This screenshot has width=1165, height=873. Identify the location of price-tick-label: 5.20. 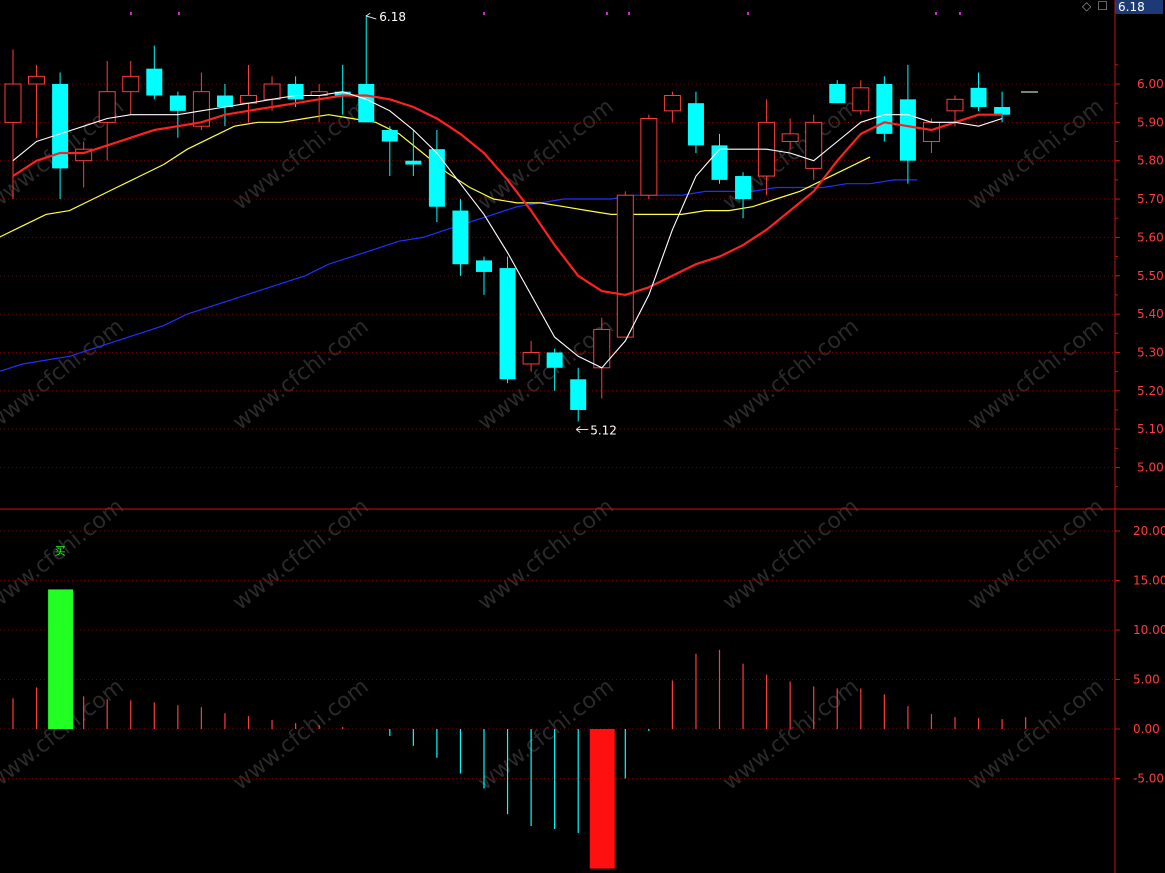
(1150, 391).